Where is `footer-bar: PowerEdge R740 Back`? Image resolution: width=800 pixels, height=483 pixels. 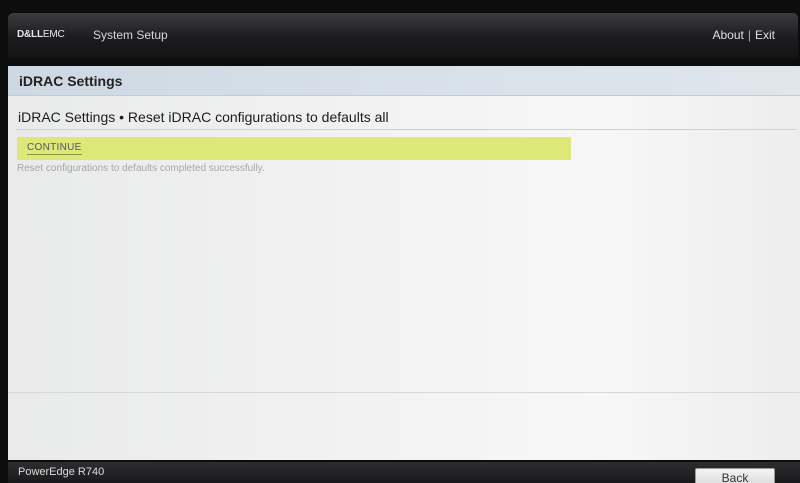
footer-bar: PowerEdge R740 Back is located at coordinates (404, 472).